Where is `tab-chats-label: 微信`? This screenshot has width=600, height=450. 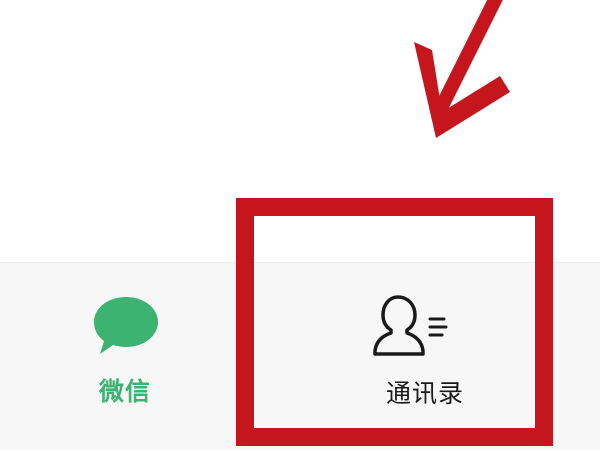 tab-chats-label: 微信 is located at coordinates (124, 391).